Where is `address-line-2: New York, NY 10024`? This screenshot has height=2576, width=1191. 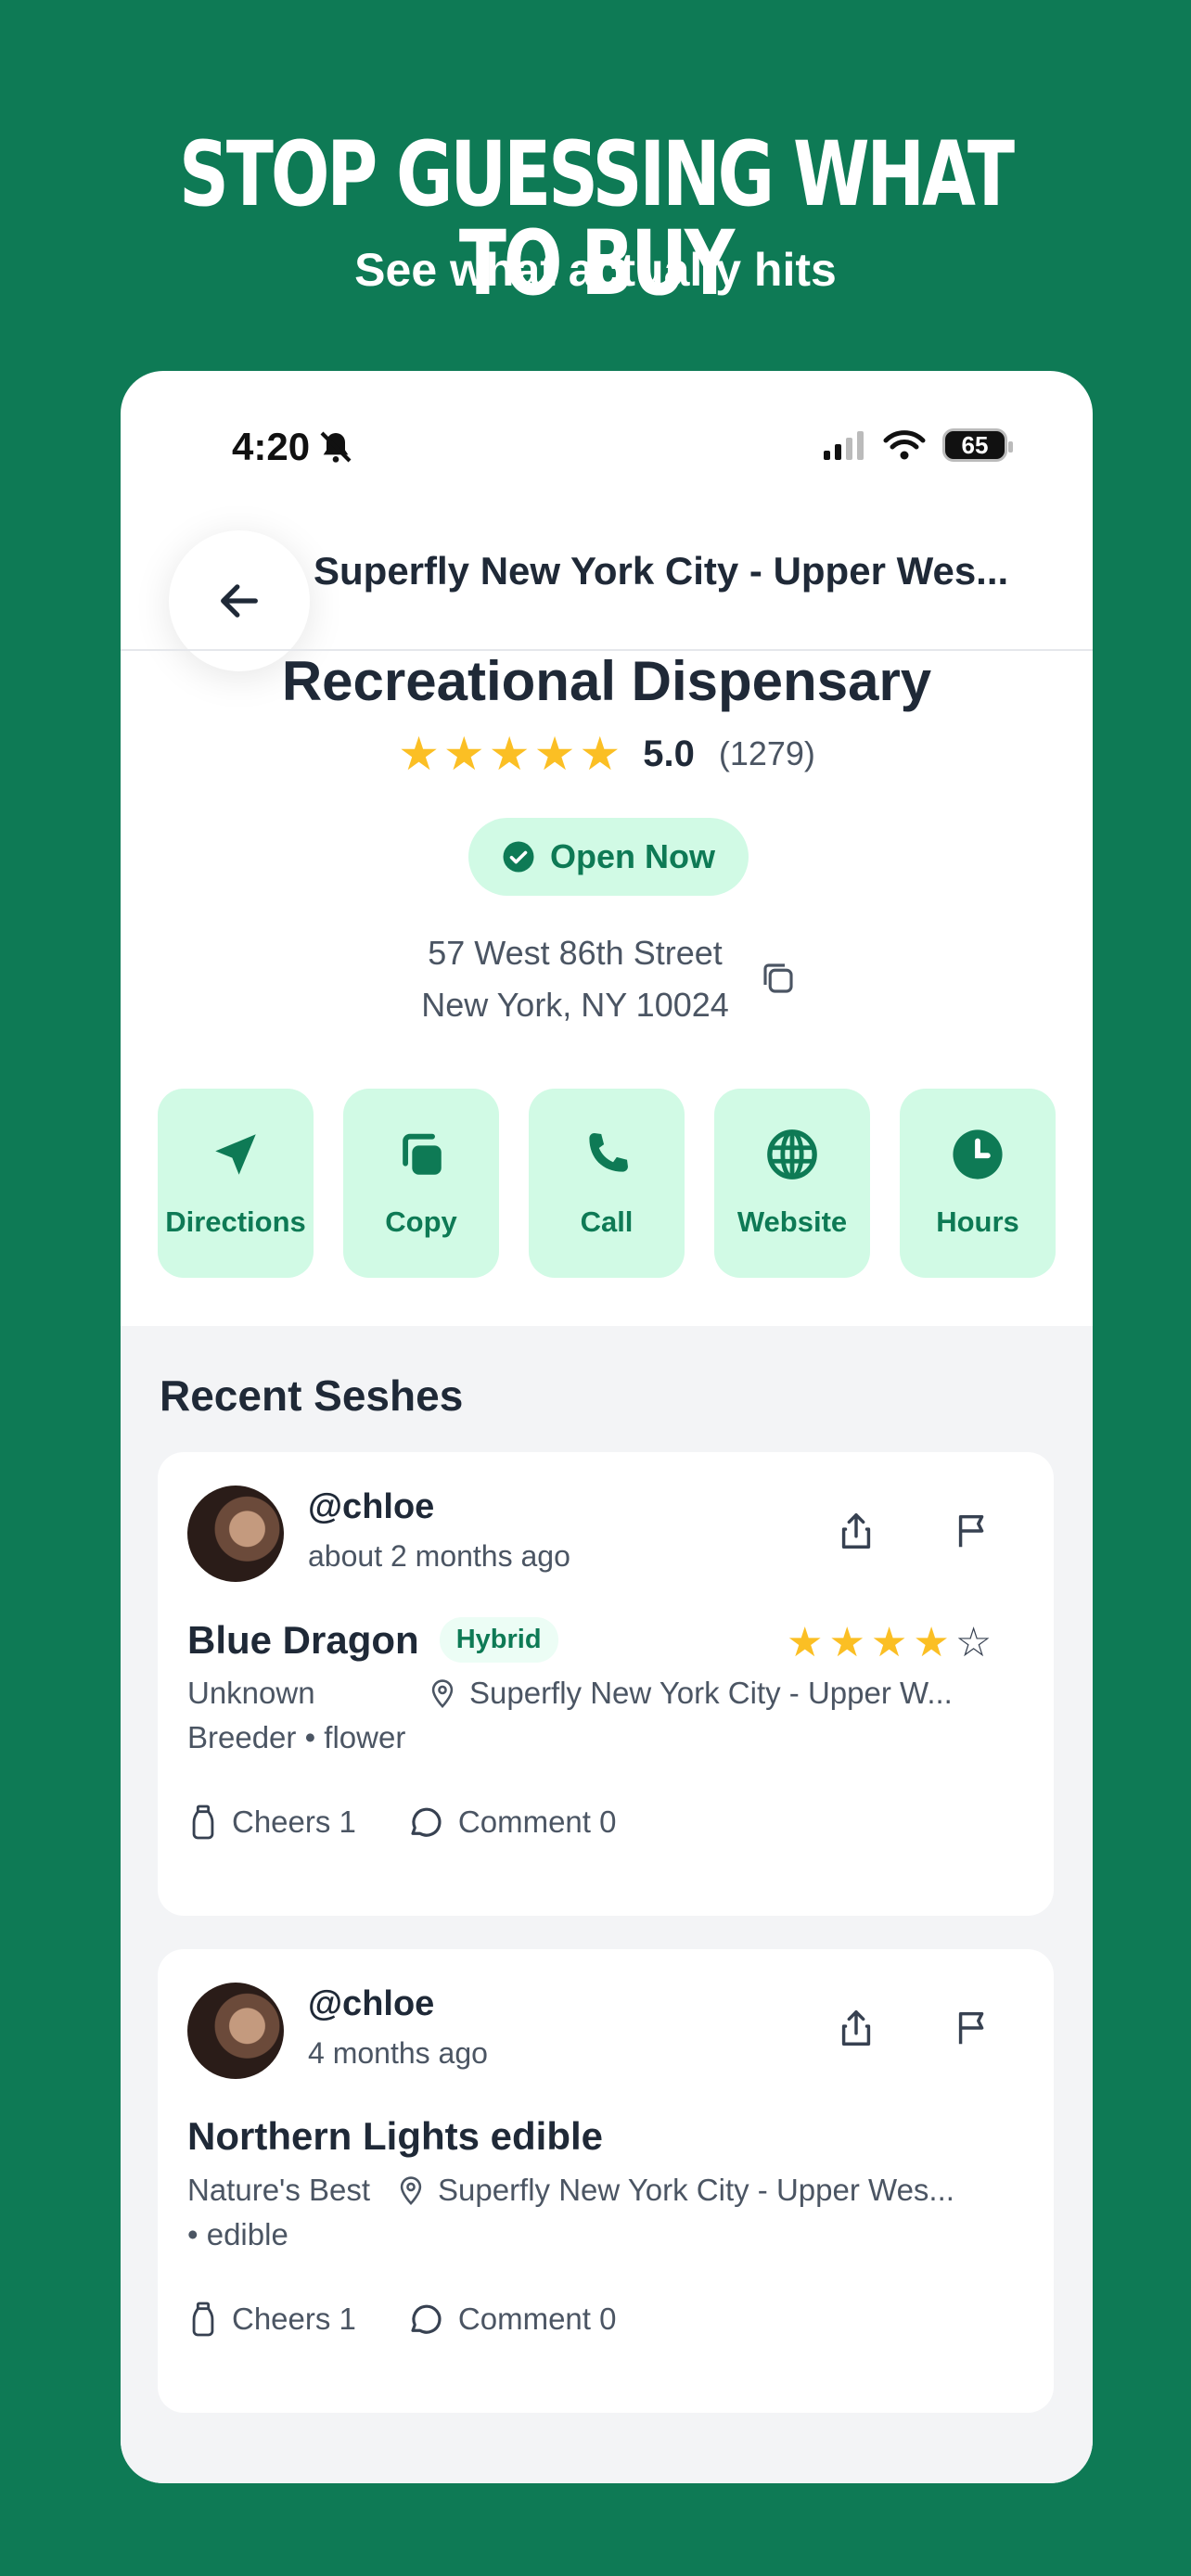
address-line-2: New York, NY 10024 is located at coordinates (575, 1005).